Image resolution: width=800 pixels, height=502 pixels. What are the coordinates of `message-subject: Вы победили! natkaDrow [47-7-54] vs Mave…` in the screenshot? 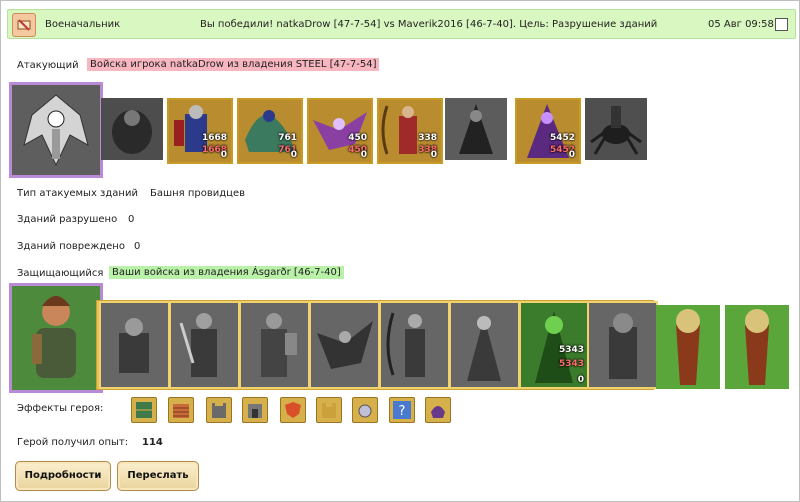 It's located at (429, 24).